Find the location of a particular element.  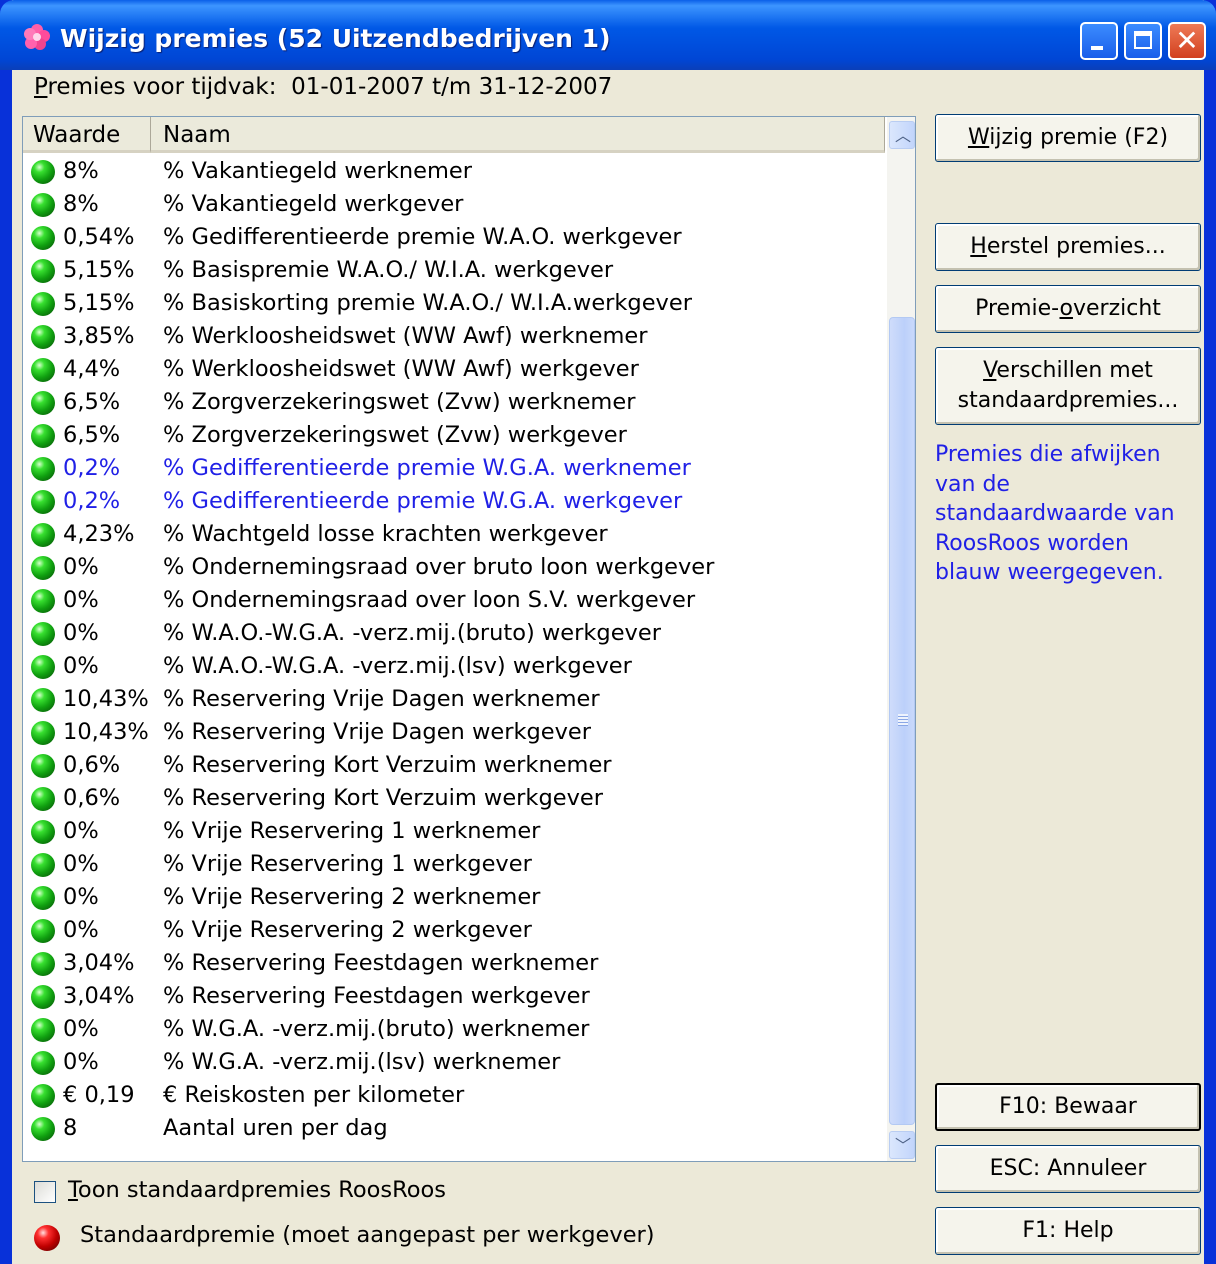

list-item: 0% % Vrije Reservering 2 werknemer is located at coordinates (454, 897).